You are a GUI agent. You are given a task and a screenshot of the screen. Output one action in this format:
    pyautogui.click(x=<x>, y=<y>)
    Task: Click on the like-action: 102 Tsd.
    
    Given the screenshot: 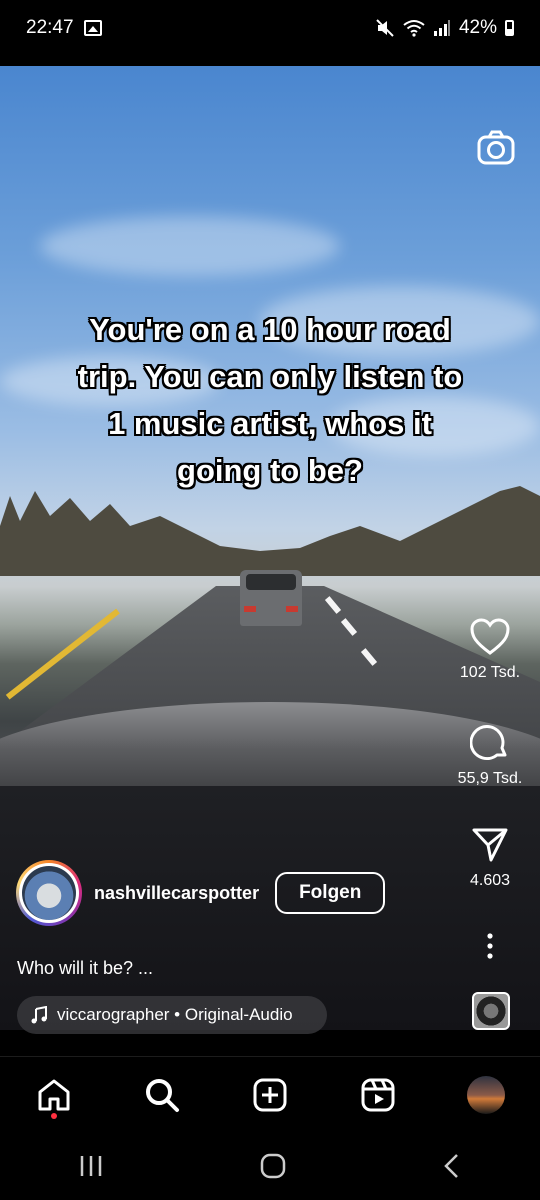 What is the action you would take?
    pyautogui.click(x=490, y=650)
    